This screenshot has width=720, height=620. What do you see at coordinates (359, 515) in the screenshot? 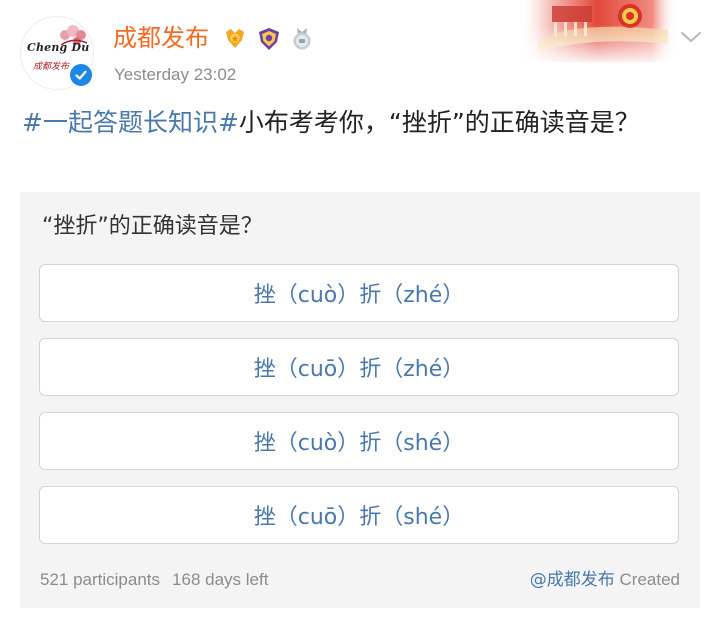
I see `poll-option-4: 挫（cuō）折（shé）` at bounding box center [359, 515].